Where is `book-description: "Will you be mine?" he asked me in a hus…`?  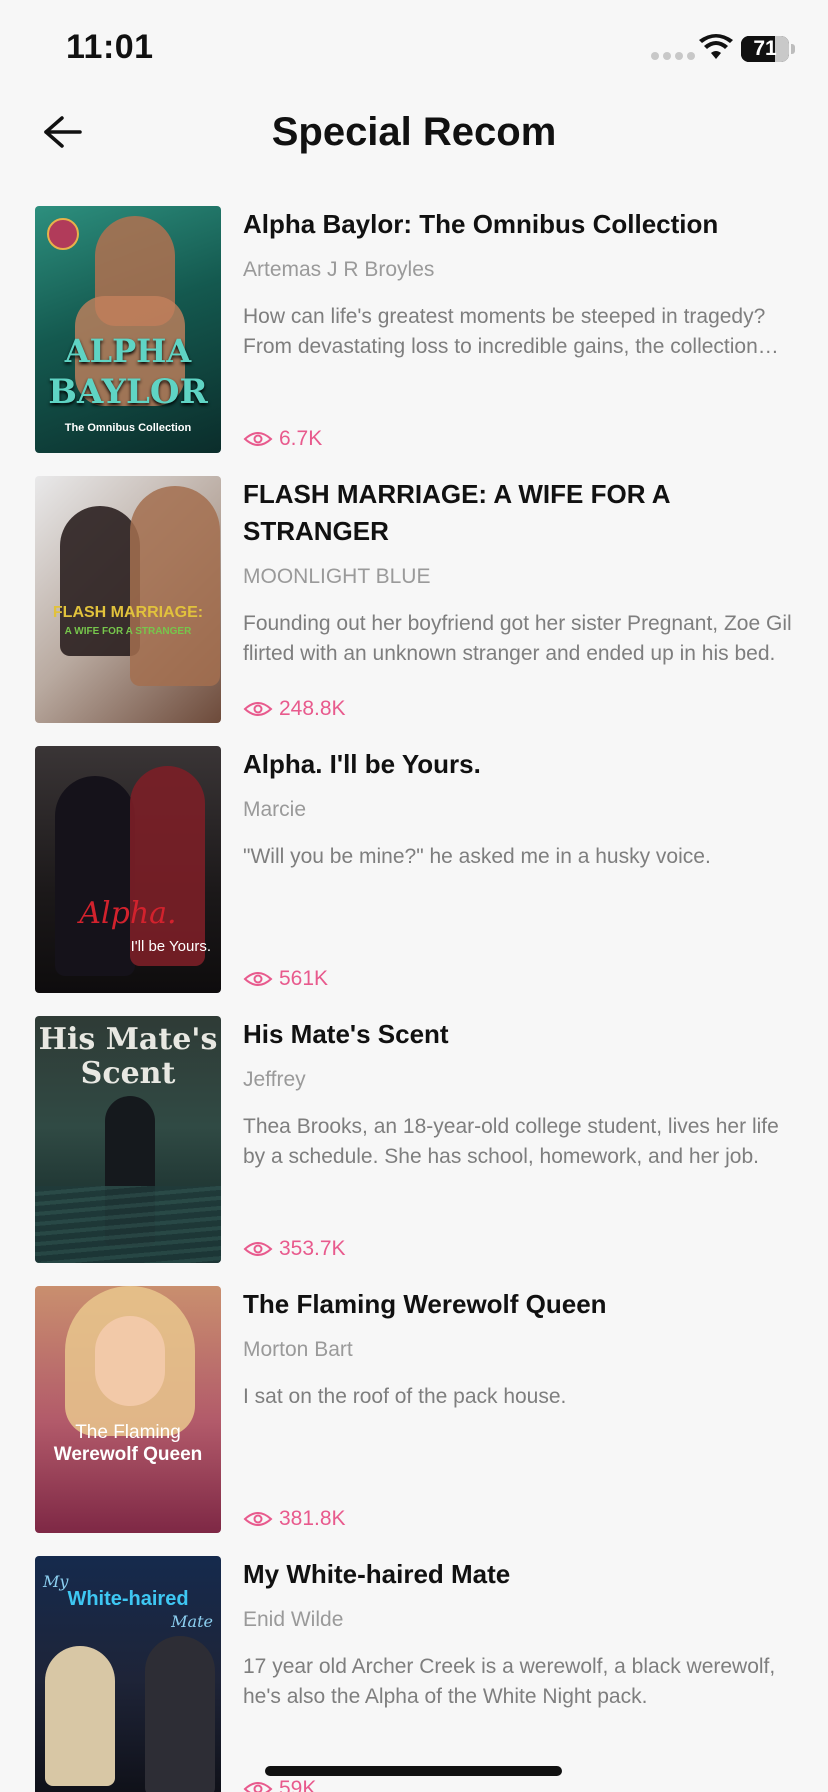 book-description: "Will you be mine?" he asked me in a hus… is located at coordinates (477, 856).